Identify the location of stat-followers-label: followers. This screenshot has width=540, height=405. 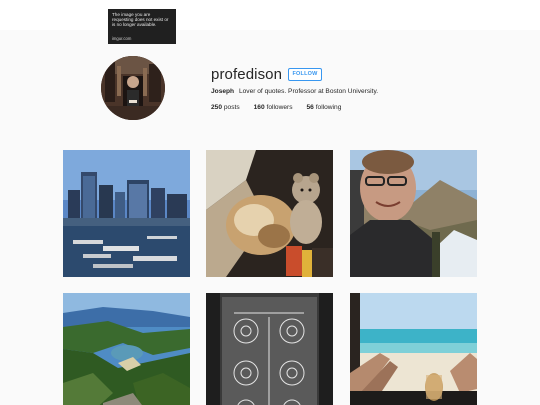
(279, 107).